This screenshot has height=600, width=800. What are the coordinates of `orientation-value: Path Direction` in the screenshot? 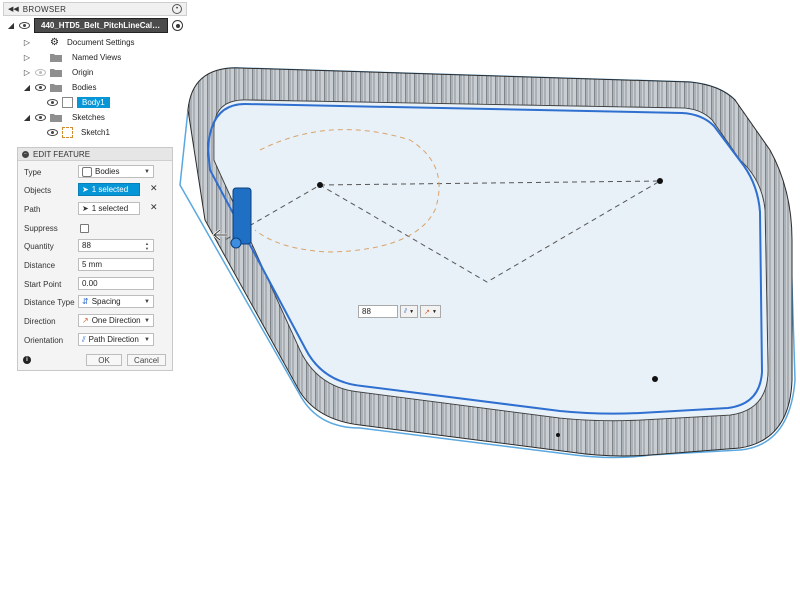 It's located at (113, 339).